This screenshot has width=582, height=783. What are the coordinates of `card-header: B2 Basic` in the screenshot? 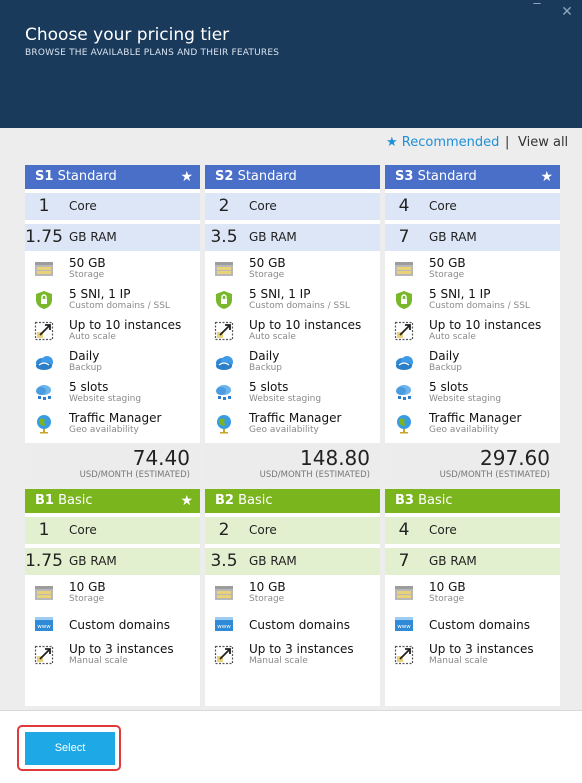 It's located at (292, 501).